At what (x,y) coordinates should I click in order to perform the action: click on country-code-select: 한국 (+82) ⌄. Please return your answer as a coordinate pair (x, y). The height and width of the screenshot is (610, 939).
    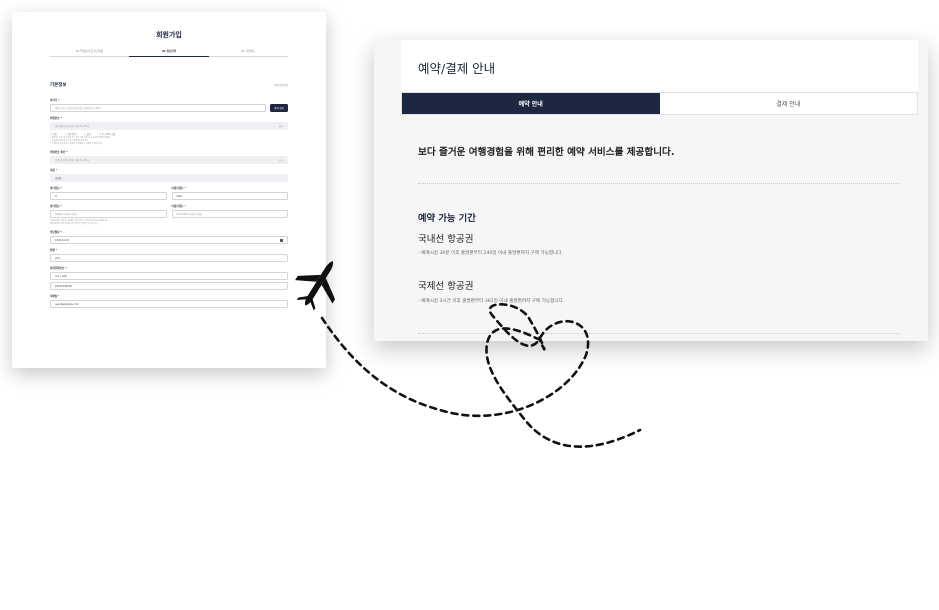
    Looking at the image, I should click on (169, 276).